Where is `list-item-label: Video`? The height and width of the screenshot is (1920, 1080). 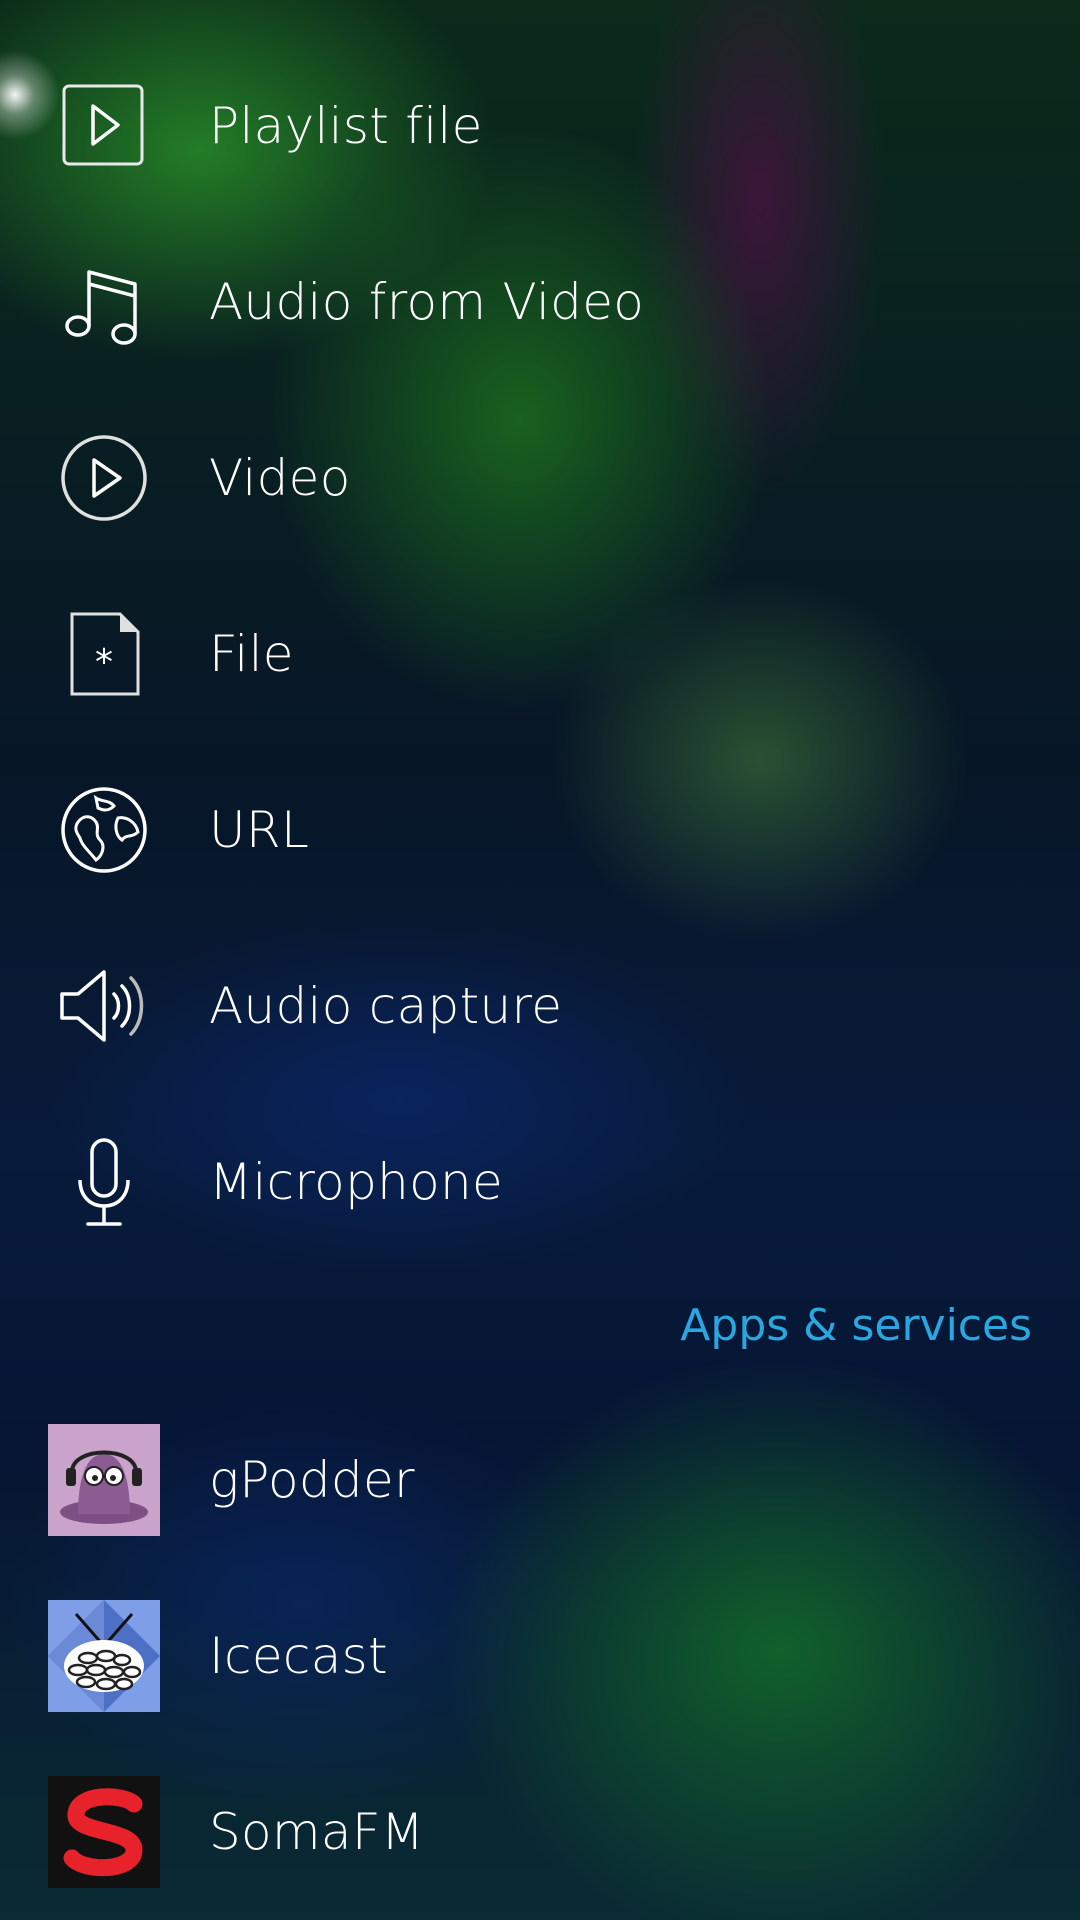 list-item-label: Video is located at coordinates (280, 478).